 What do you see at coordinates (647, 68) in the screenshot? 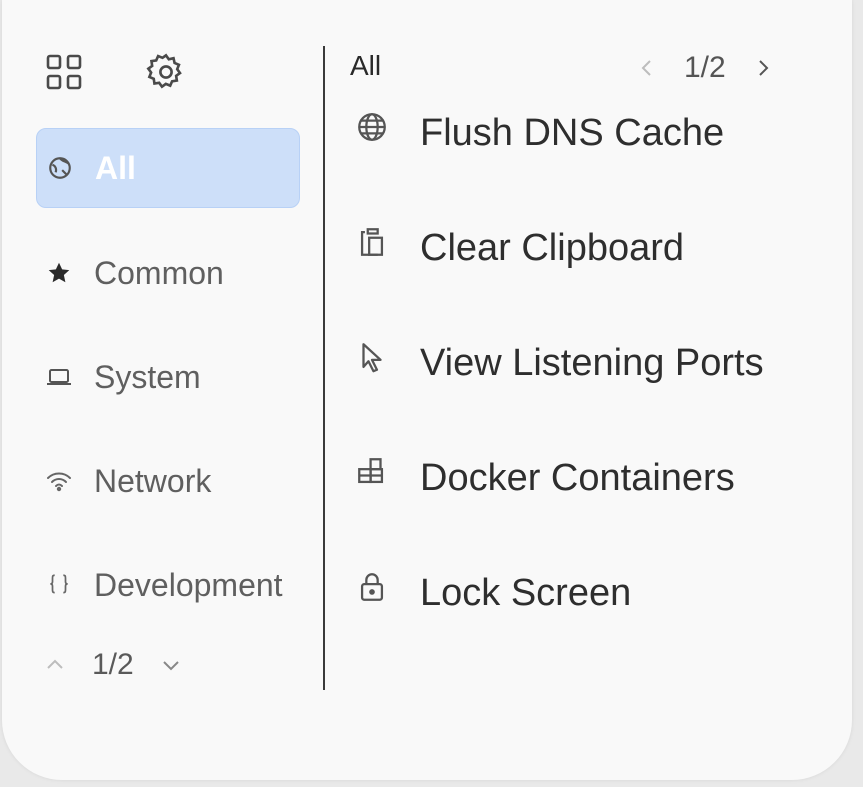
I see `chevron-left-icon` at bounding box center [647, 68].